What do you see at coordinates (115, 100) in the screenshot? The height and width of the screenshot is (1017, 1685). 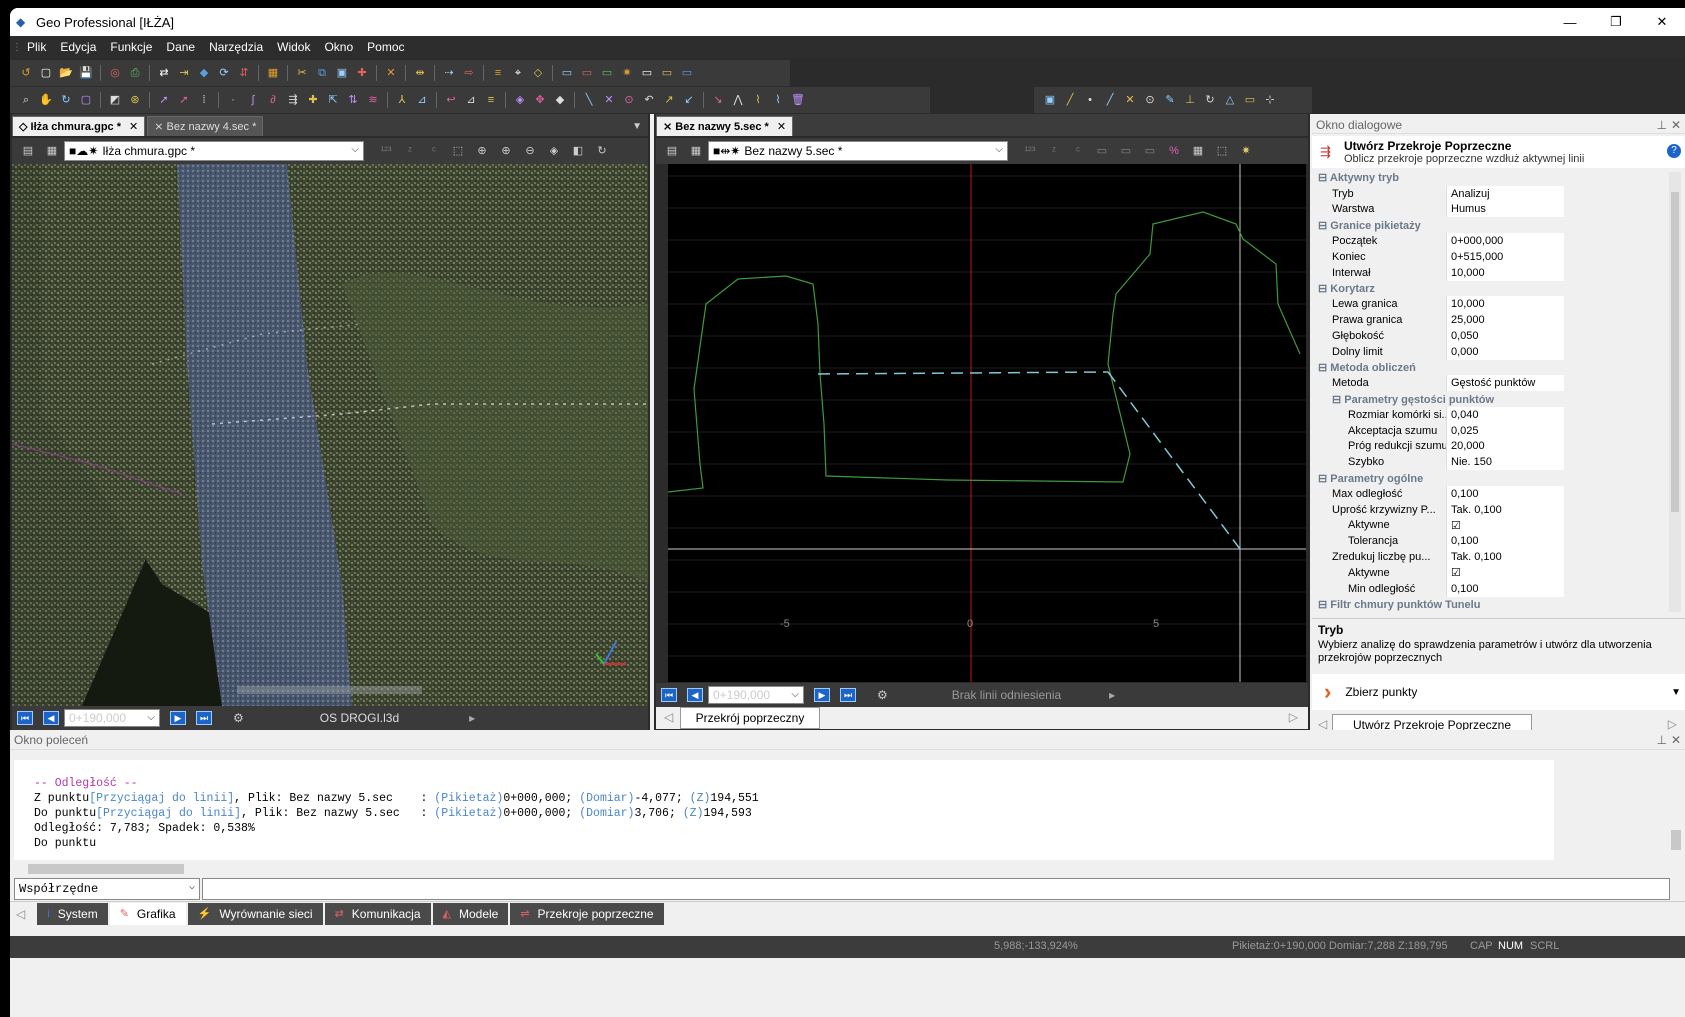 I see `toolbar-tool-icon: ◩` at bounding box center [115, 100].